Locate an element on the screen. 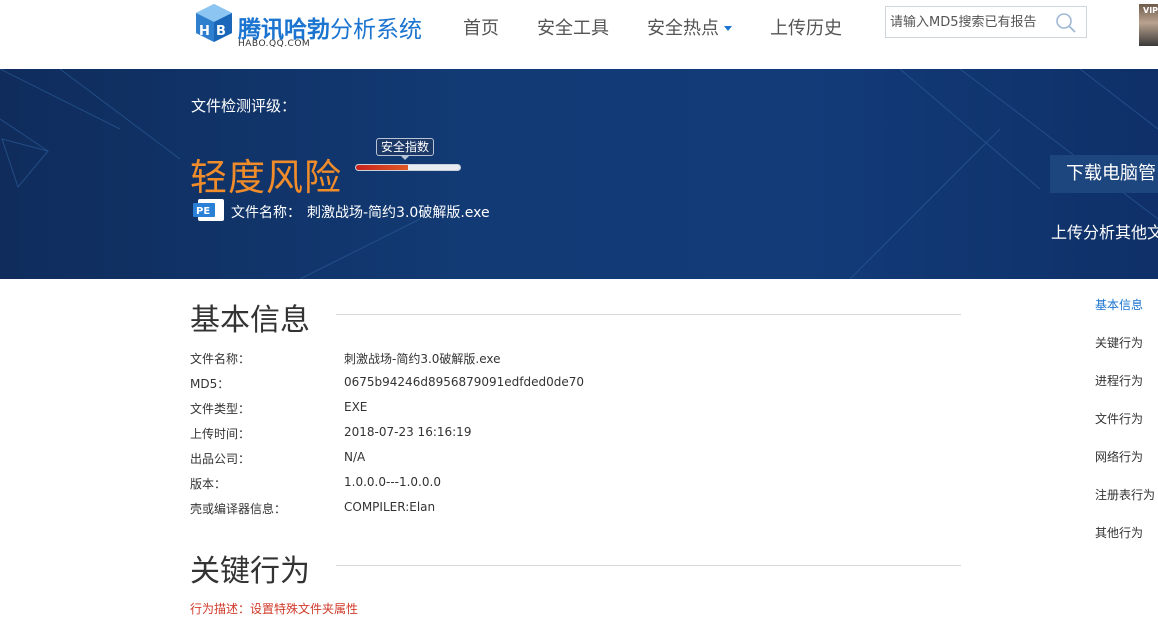  file-name-label: 文件名称： is located at coordinates (266, 213).